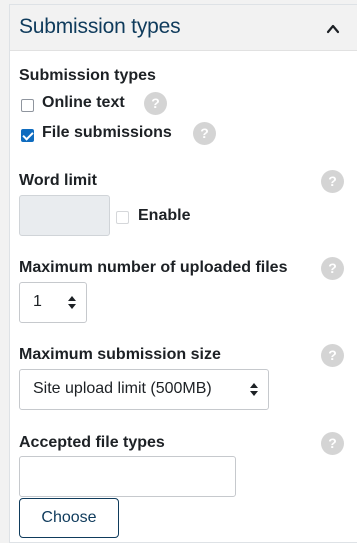 The image size is (357, 543). What do you see at coordinates (53, 302) in the screenshot?
I see `max-files-select: 1` at bounding box center [53, 302].